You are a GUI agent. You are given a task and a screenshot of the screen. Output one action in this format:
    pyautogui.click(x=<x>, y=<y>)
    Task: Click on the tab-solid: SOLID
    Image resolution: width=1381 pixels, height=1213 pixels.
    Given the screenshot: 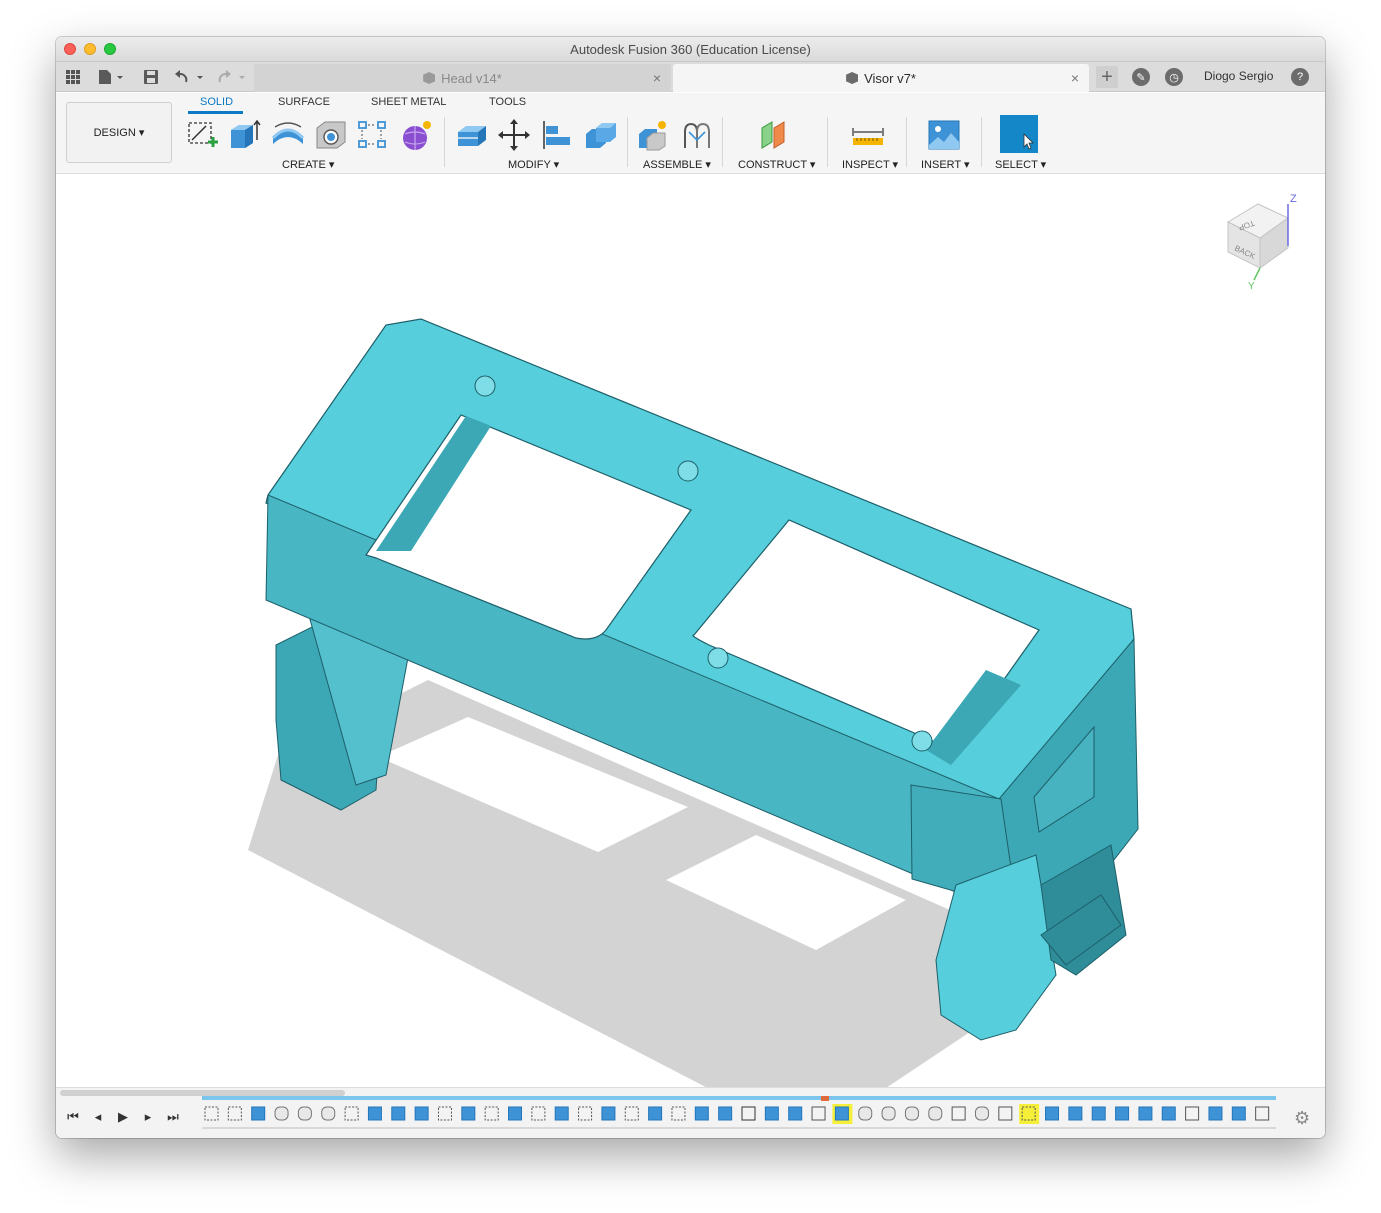 What is the action you would take?
    pyautogui.click(x=216, y=102)
    